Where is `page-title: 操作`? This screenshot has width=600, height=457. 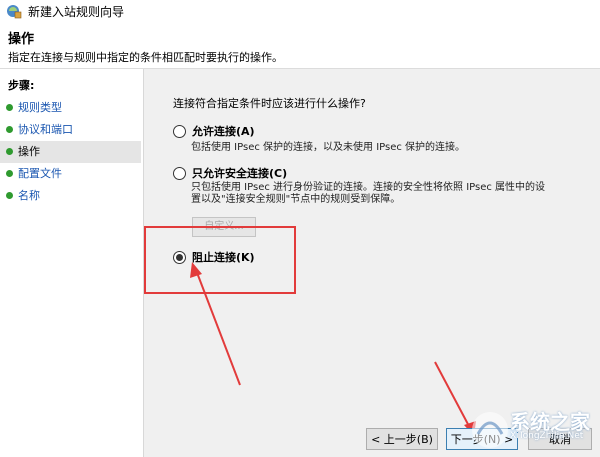 page-title: 操作 is located at coordinates (21, 39).